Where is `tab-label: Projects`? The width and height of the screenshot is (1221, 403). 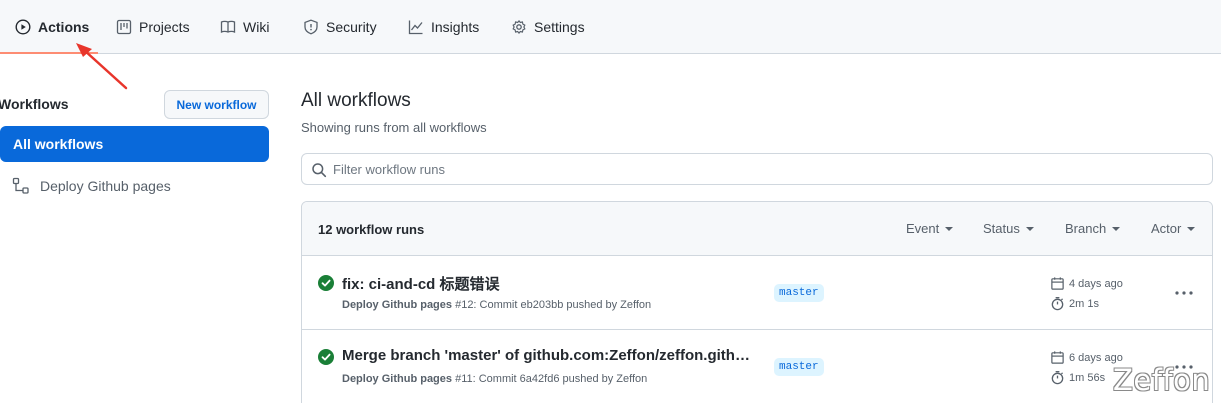 tab-label: Projects is located at coordinates (164, 27).